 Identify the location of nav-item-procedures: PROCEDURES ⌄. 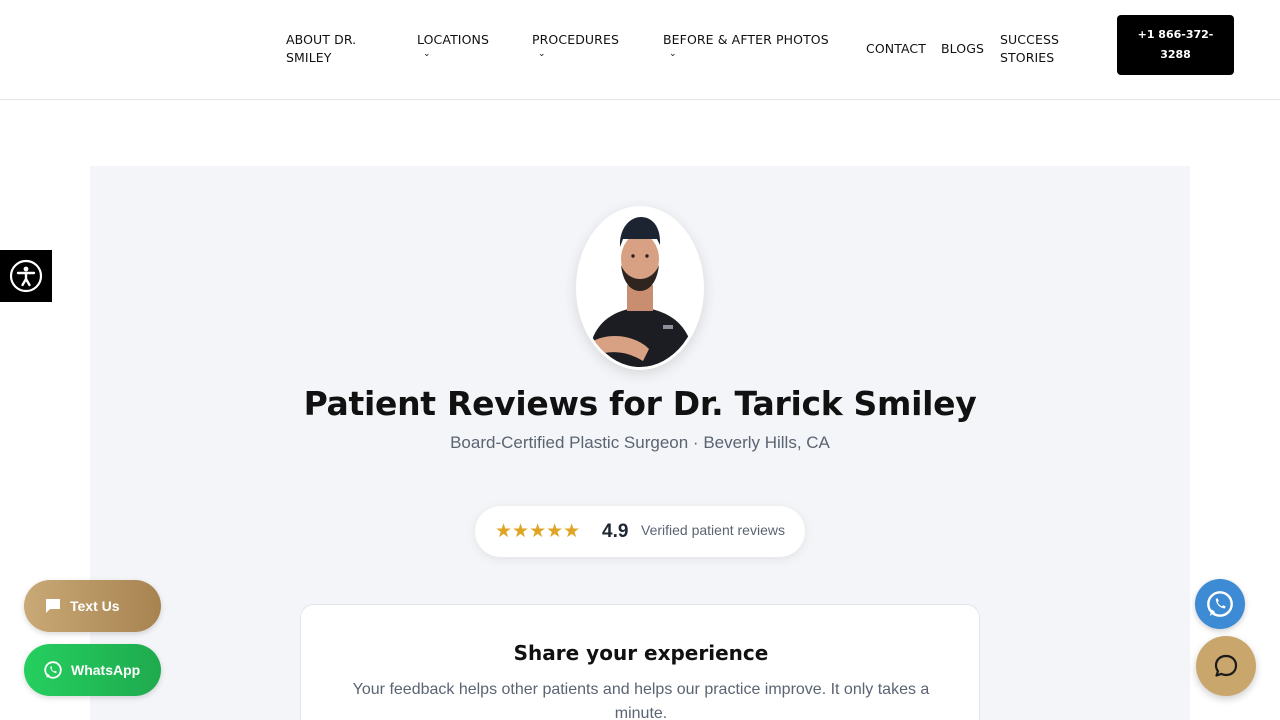
(575, 45).